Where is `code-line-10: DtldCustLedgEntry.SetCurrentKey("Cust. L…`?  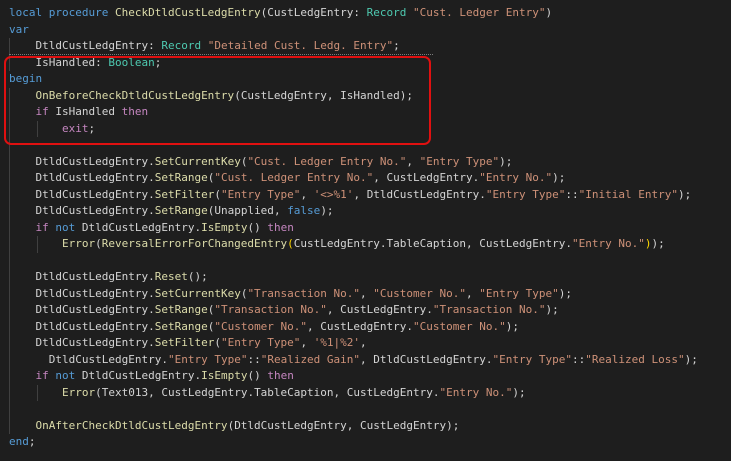 code-line-10: DtldCustLedgEntry.SetCurrentKey("Cust. L… is located at coordinates (365, 161).